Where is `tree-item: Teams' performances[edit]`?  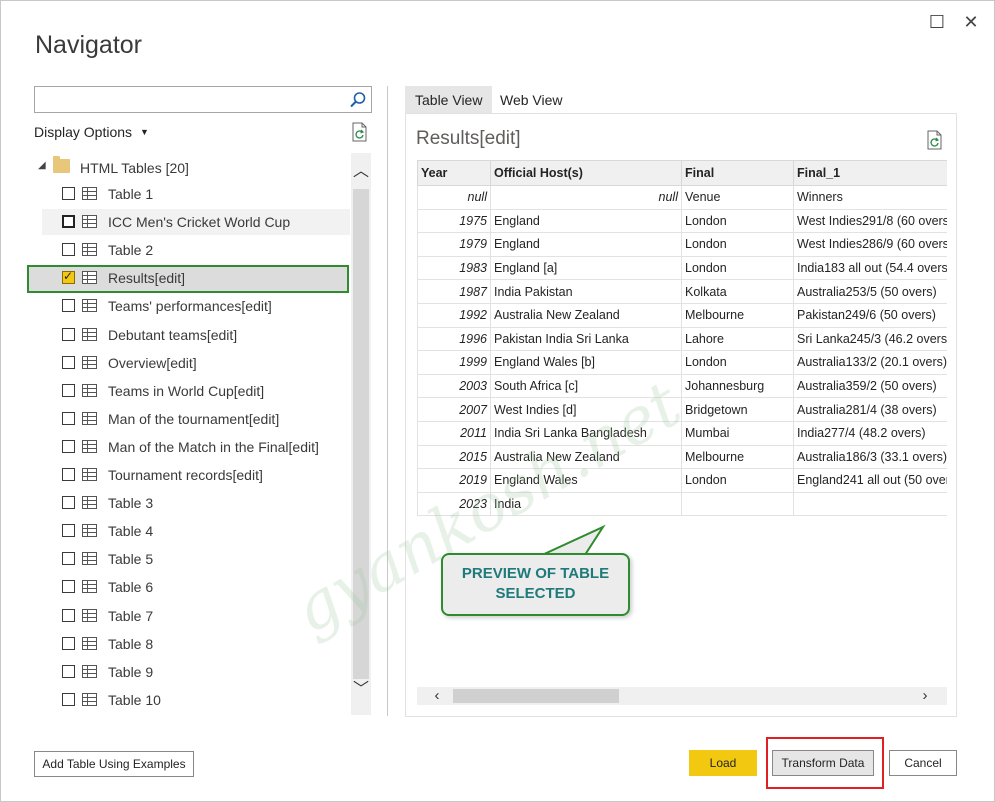 tree-item: Teams' performances[edit] is located at coordinates (196, 306).